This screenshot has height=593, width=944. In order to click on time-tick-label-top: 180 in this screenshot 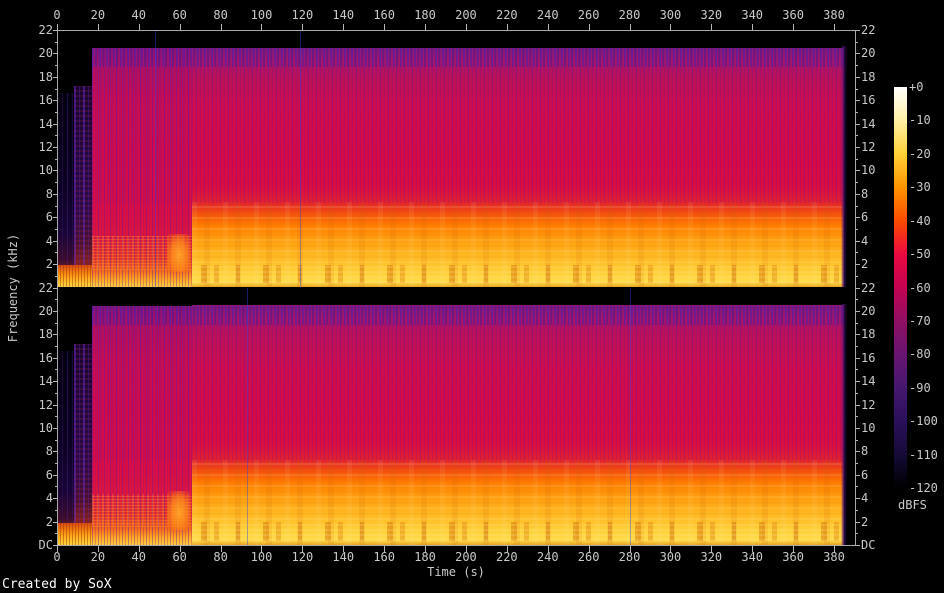, I will do `click(425, 15)`.